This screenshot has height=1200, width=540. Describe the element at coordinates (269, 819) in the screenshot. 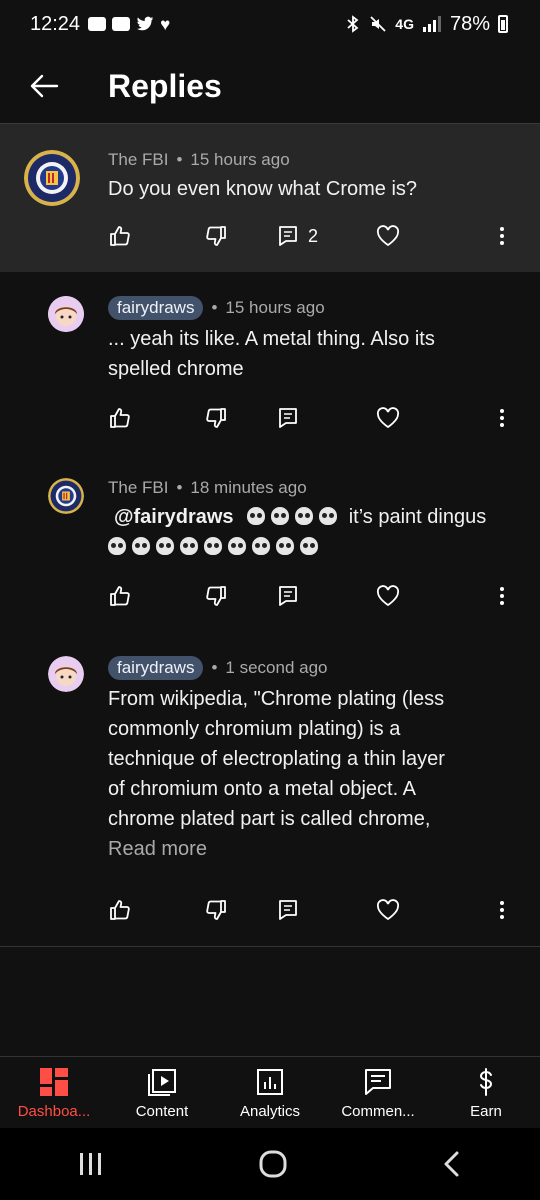

I see `reply-text-line: chrome plated part is called chrome,` at that location.